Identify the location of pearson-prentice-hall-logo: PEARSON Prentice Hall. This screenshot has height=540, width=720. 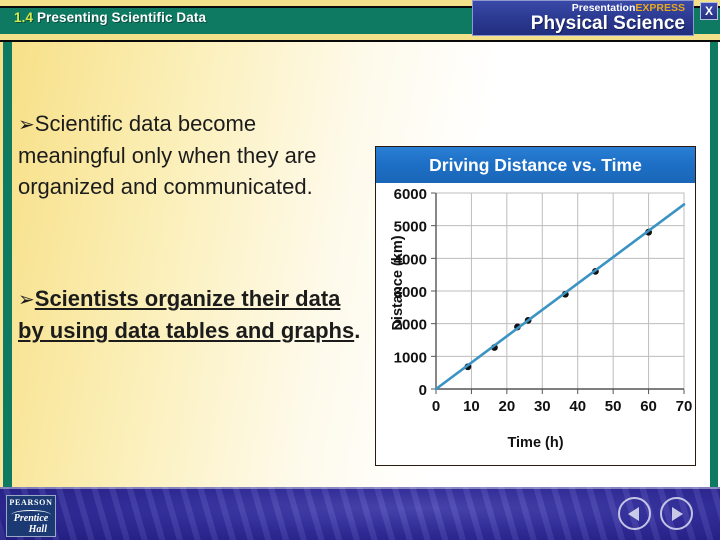
(31, 516).